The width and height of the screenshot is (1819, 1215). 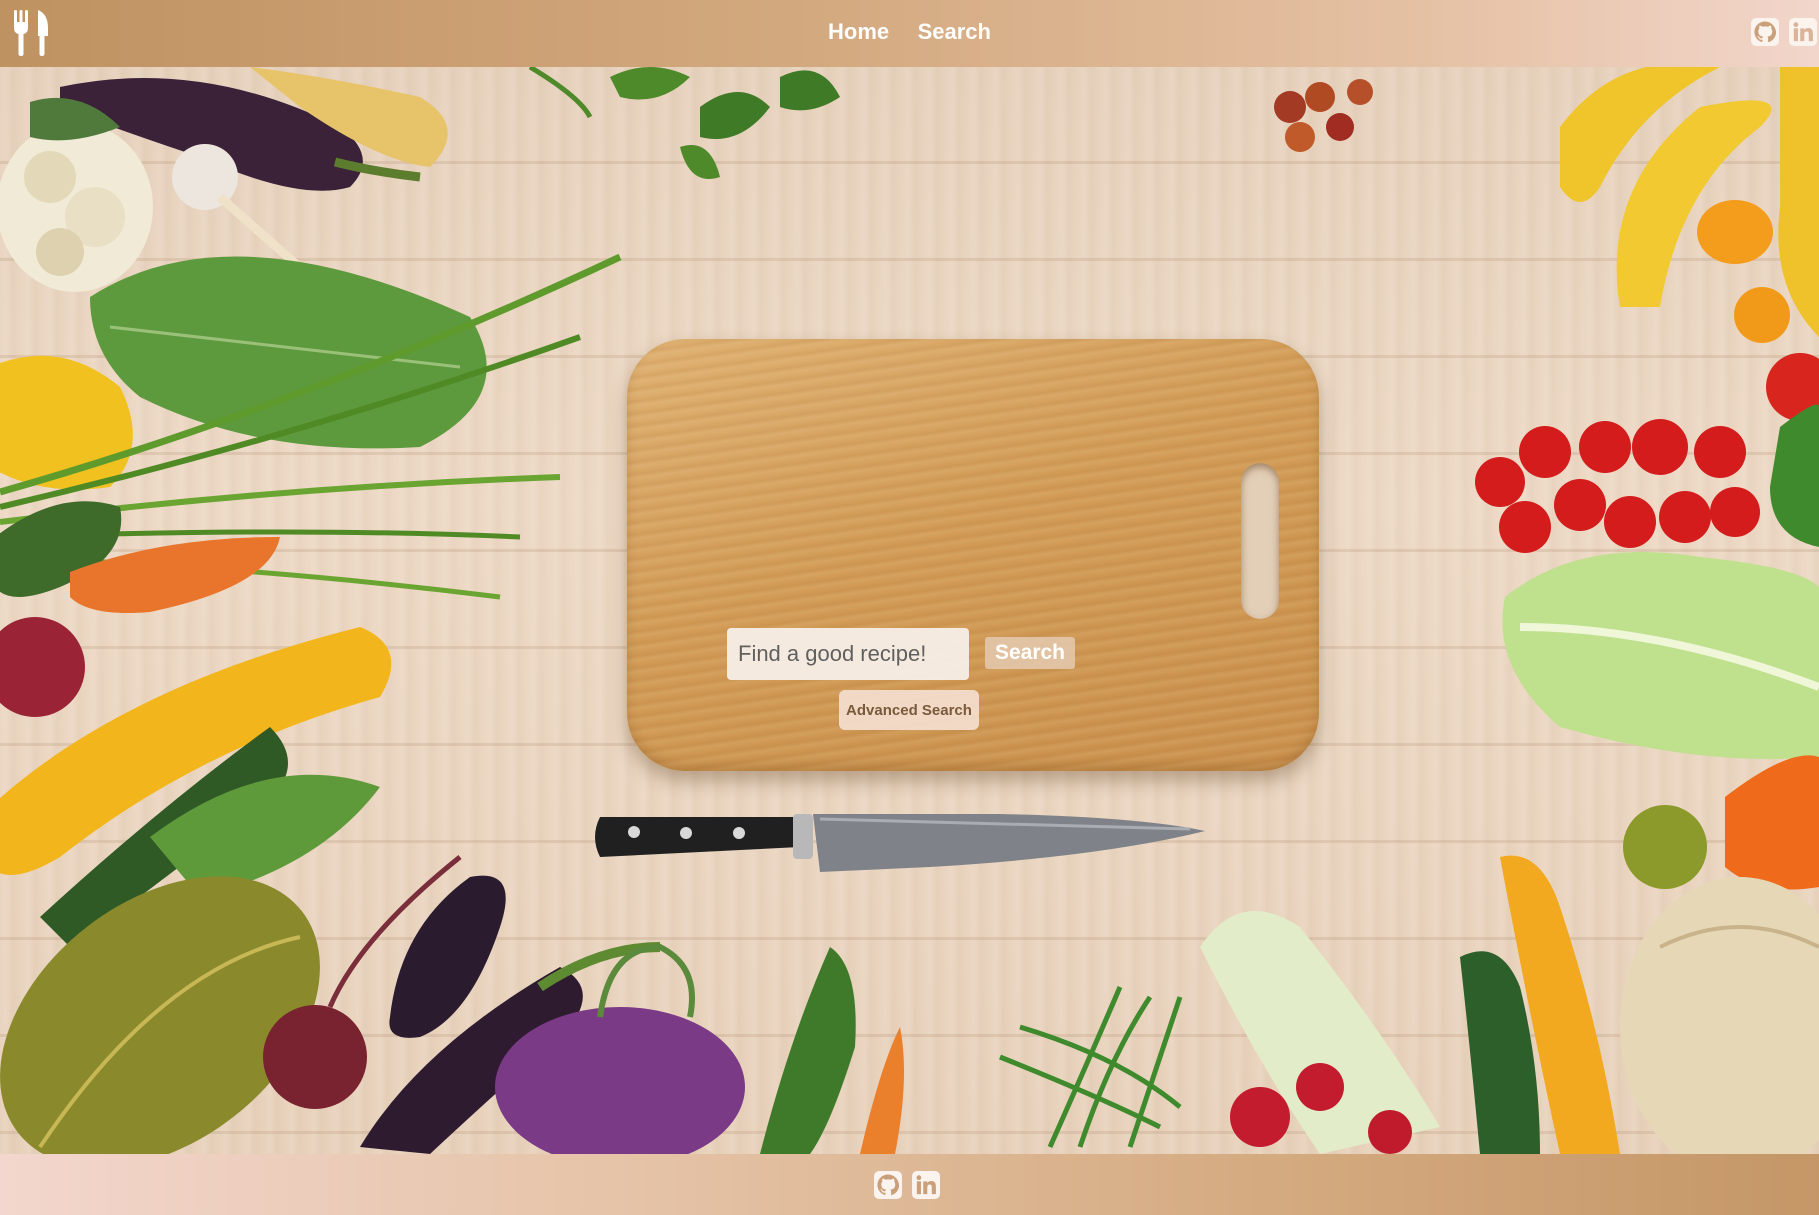 I want to click on header-social-links, so click(x=1784, y=32).